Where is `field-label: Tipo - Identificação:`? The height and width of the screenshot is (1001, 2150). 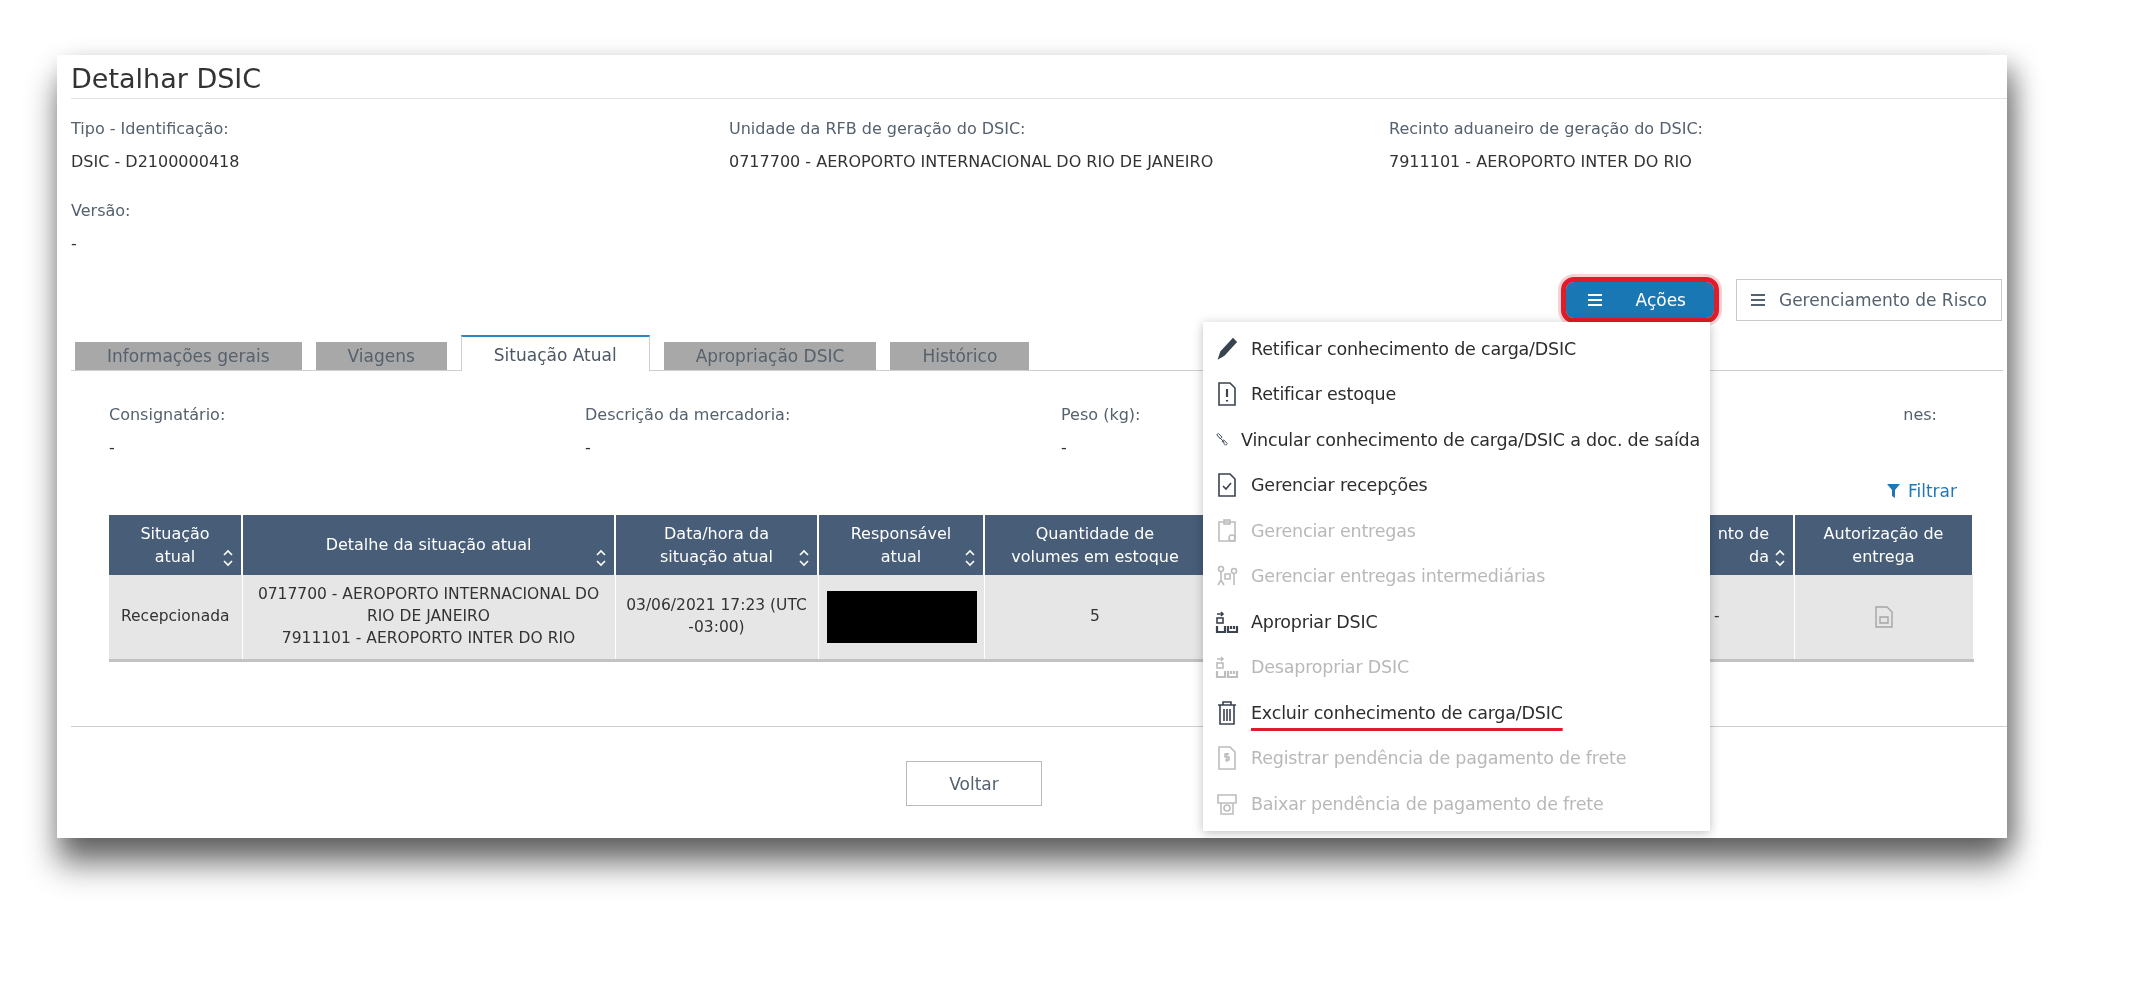 field-label: Tipo - Identificação: is located at coordinates (150, 128).